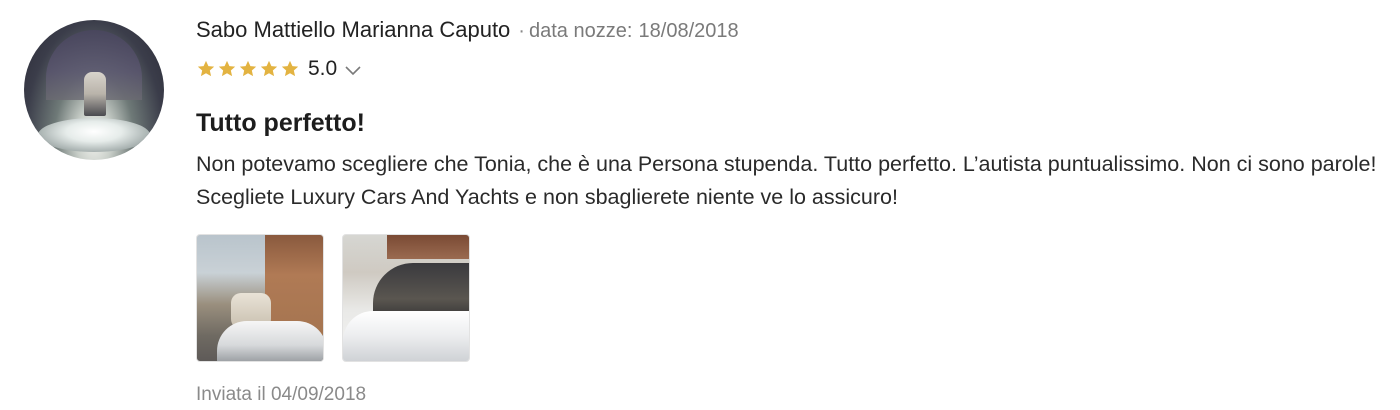 The image size is (1400, 410). I want to click on photo-car-hood, so click(406, 336).